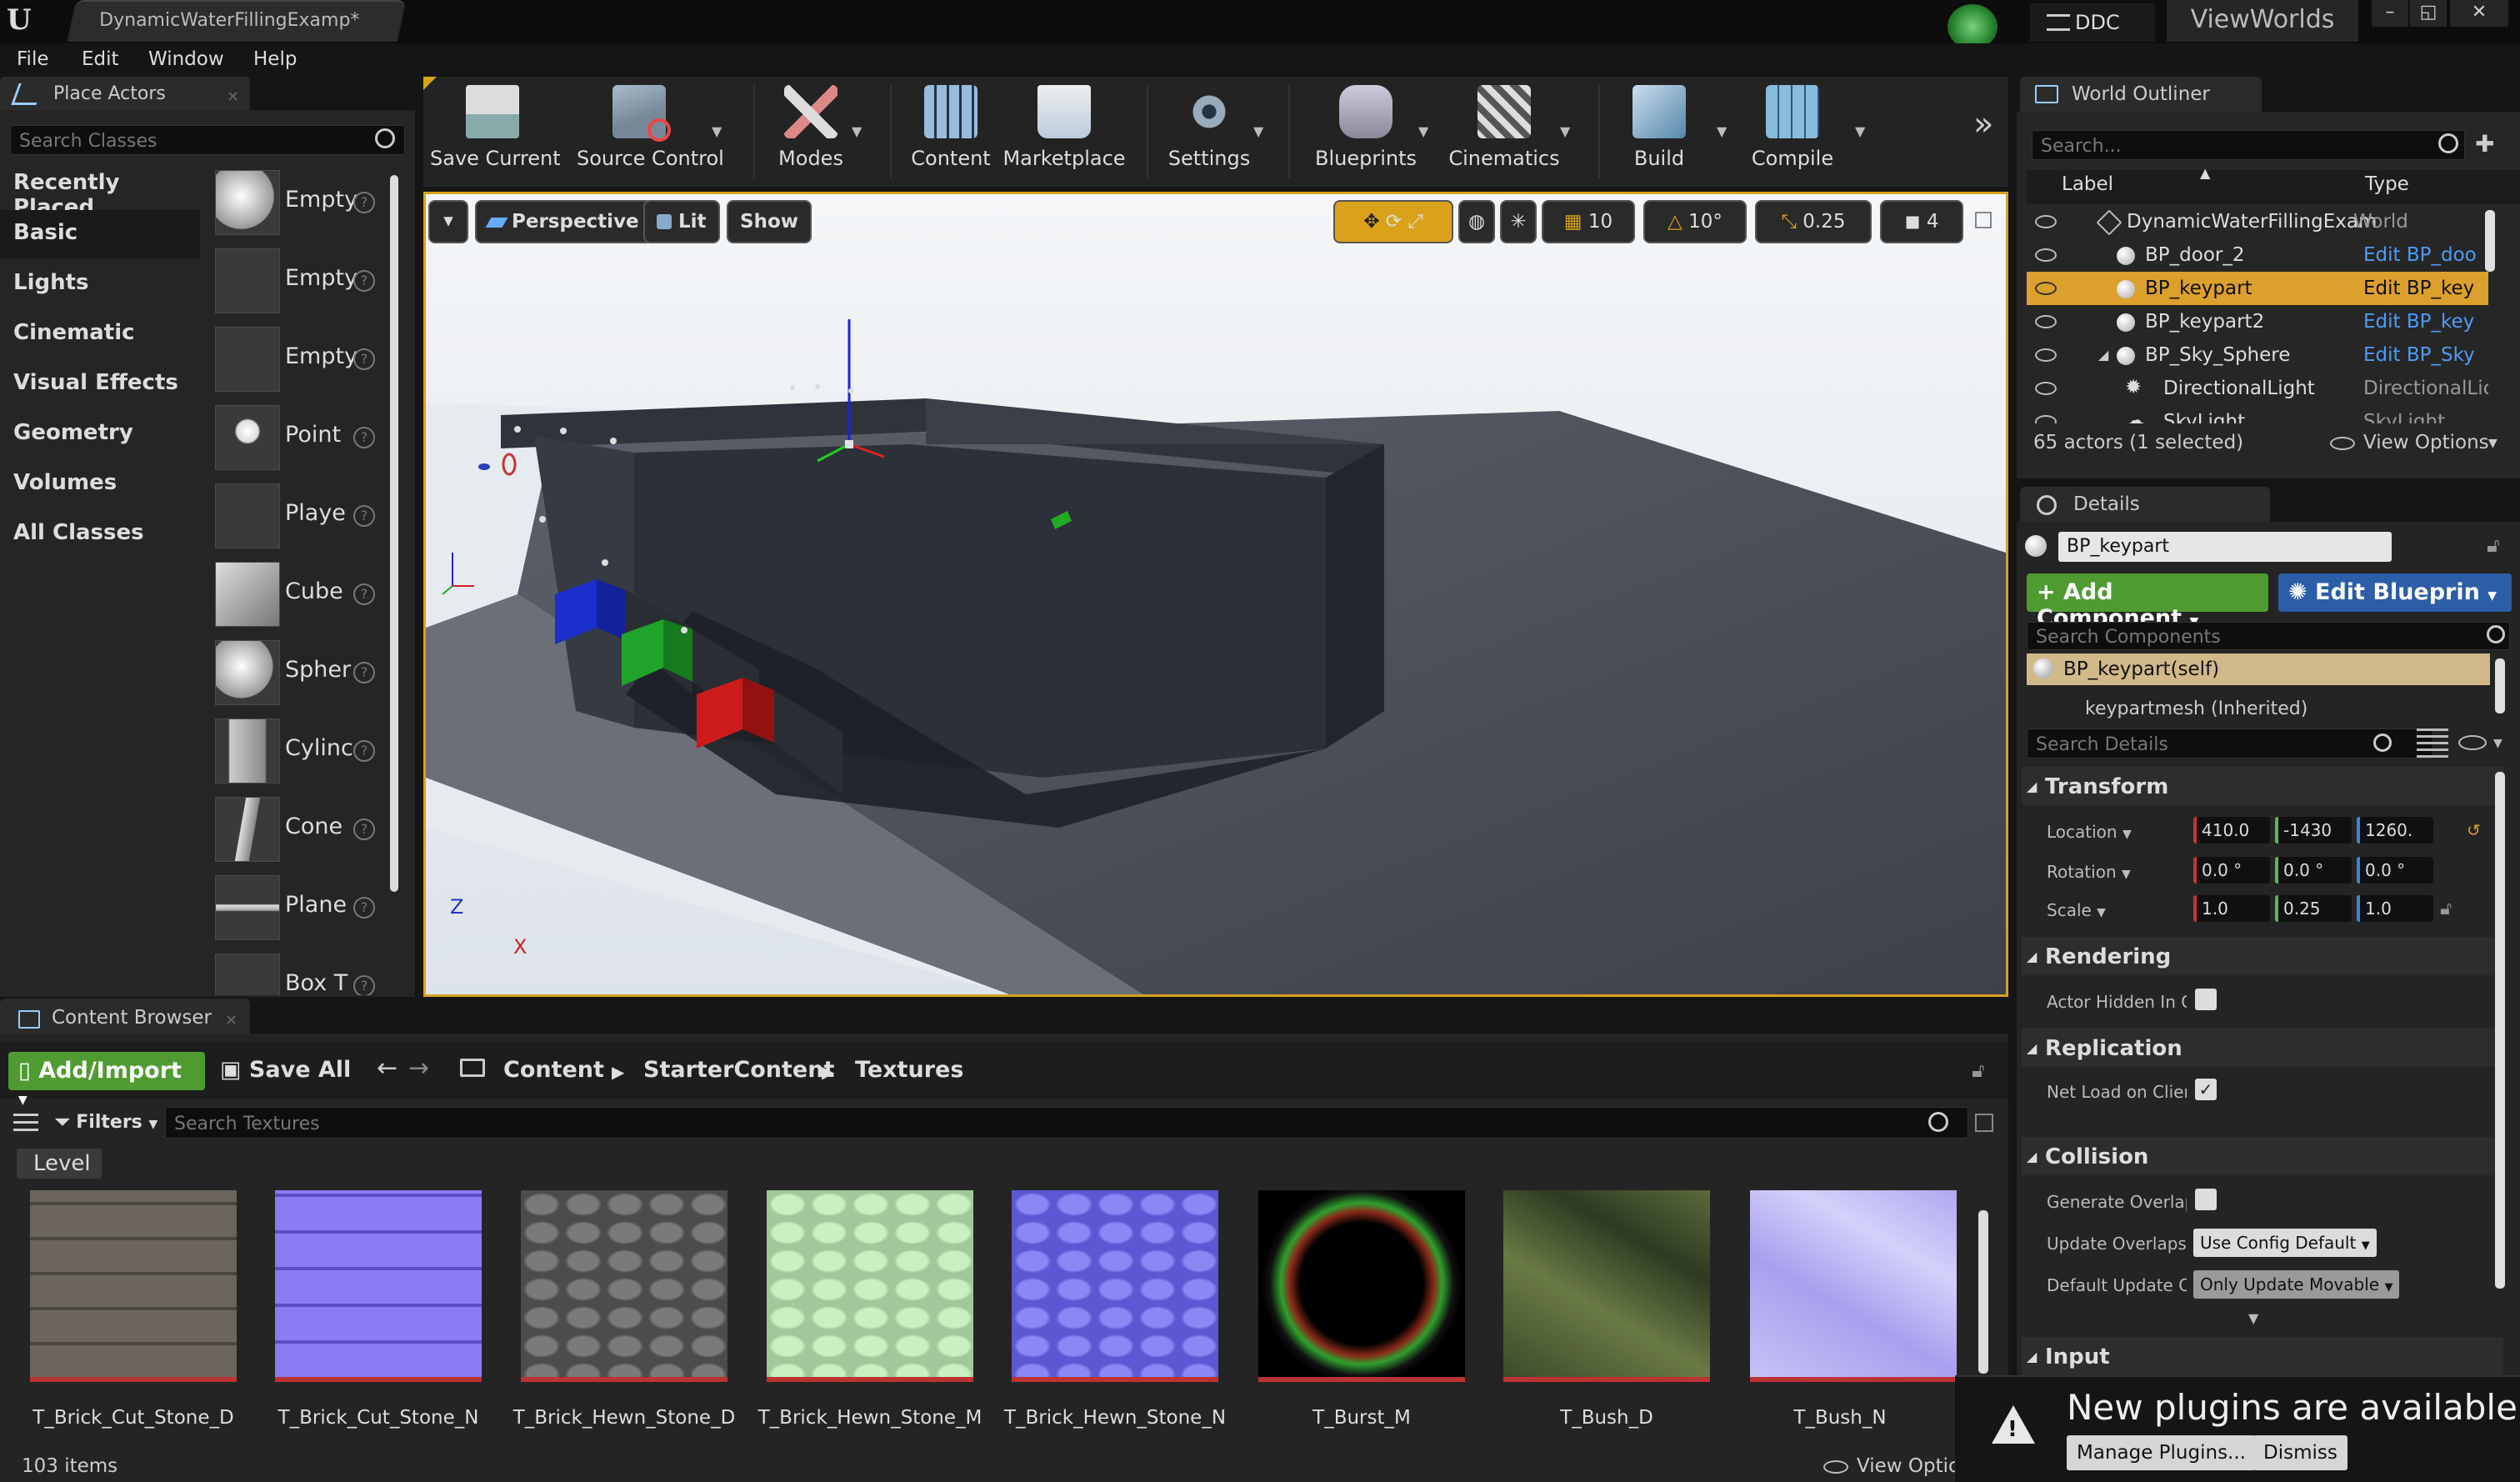 The width and height of the screenshot is (2520, 1482). What do you see at coordinates (285, 1070) in the screenshot?
I see `save-all-button: ▣ Save All` at bounding box center [285, 1070].